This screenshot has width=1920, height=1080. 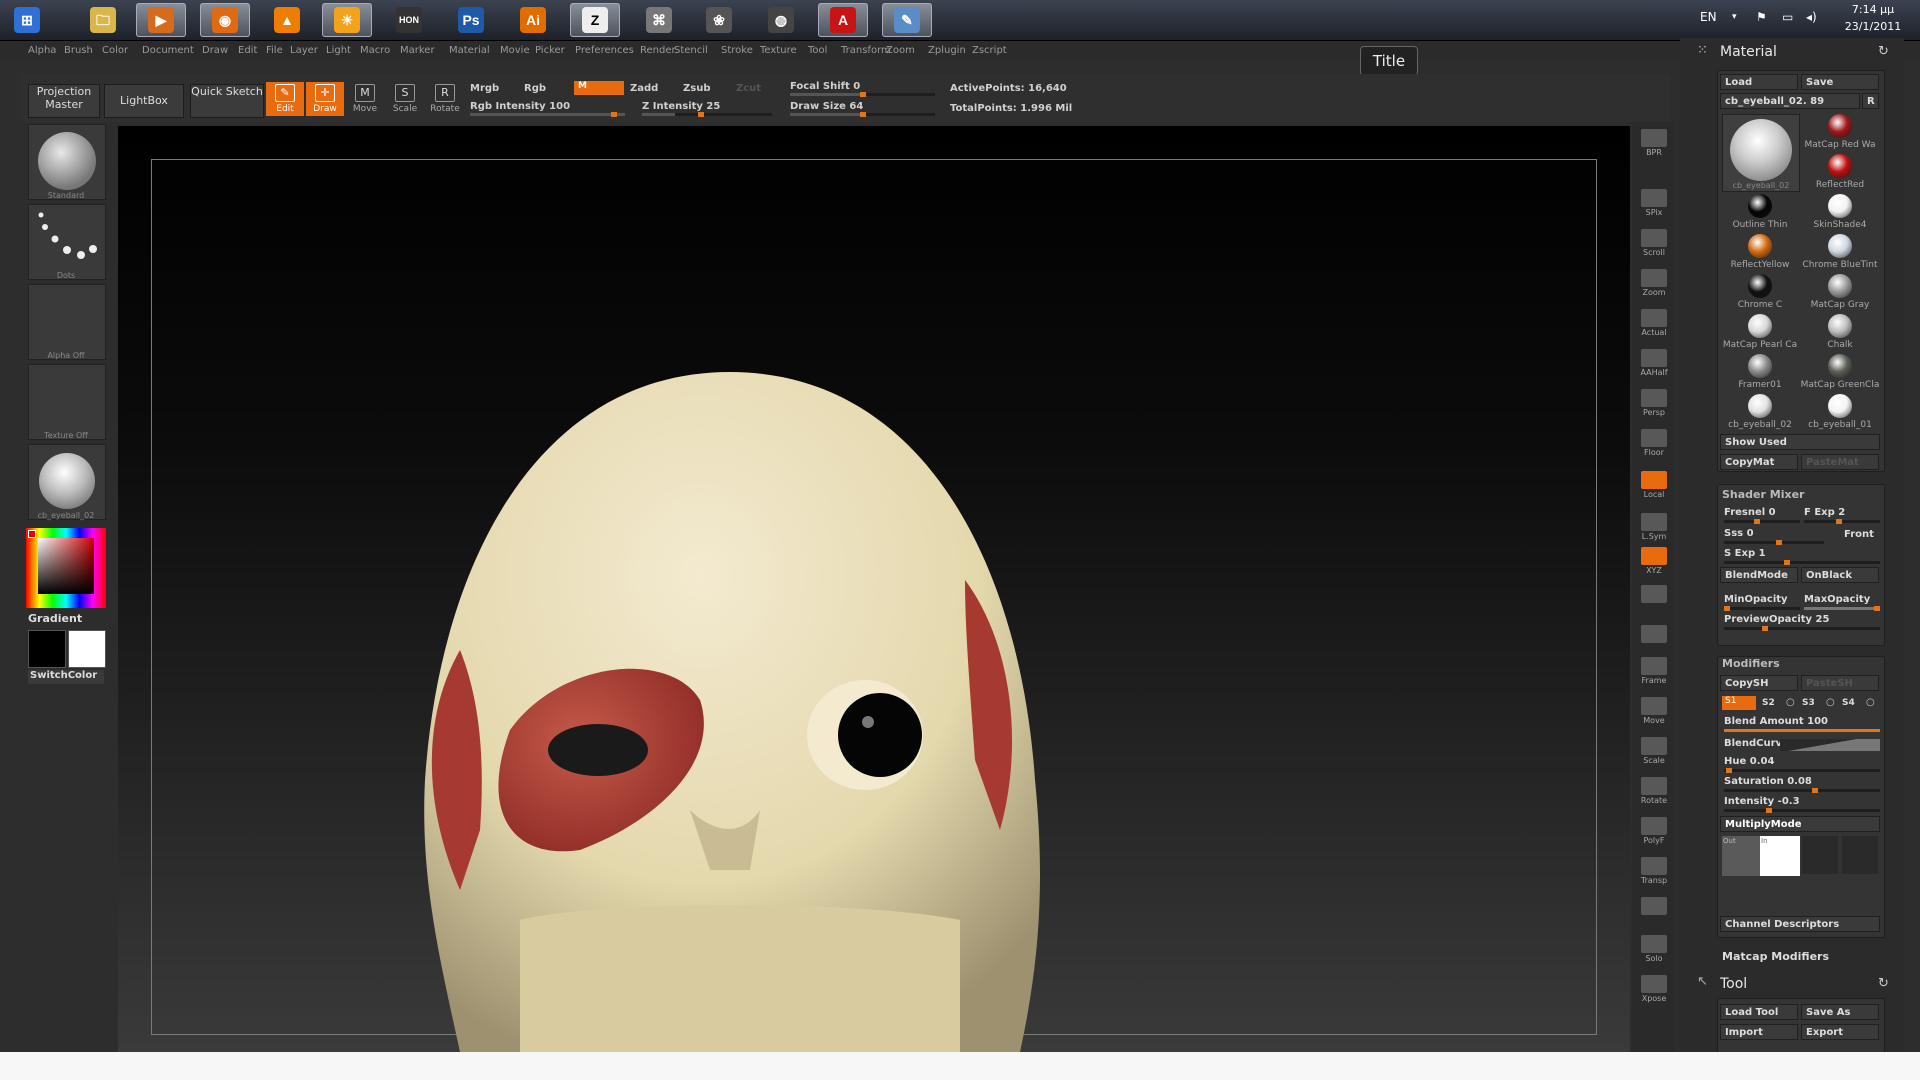 I want to click on projection-master-button: Projection Master, so click(x=64, y=101).